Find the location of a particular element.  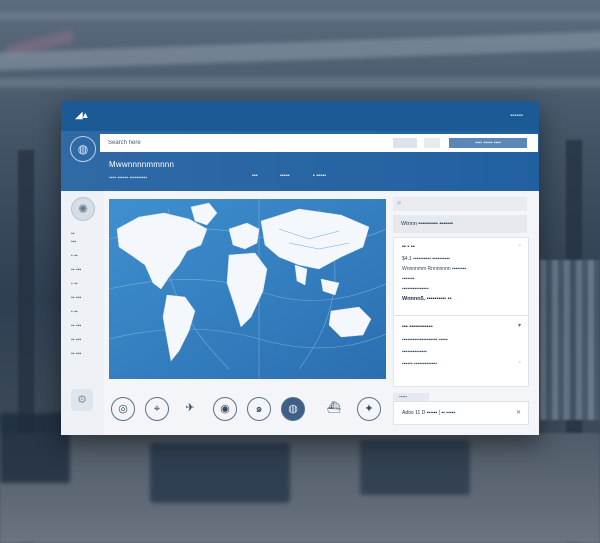

close-icon: ✕ is located at coordinates (518, 412).